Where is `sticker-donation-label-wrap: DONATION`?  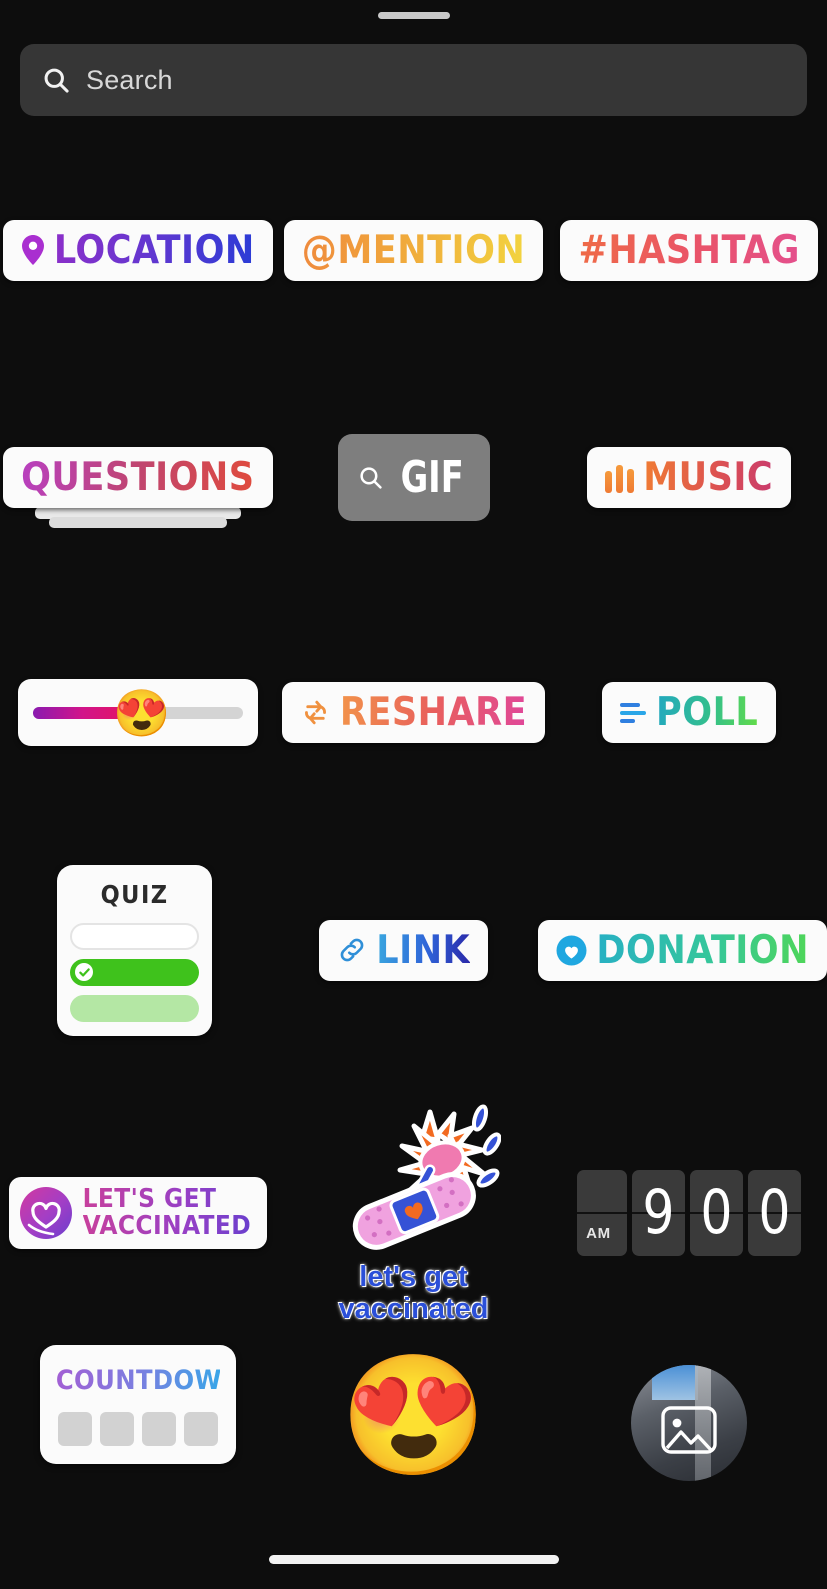
sticker-donation-label-wrap: DONATION is located at coordinates (702, 950).